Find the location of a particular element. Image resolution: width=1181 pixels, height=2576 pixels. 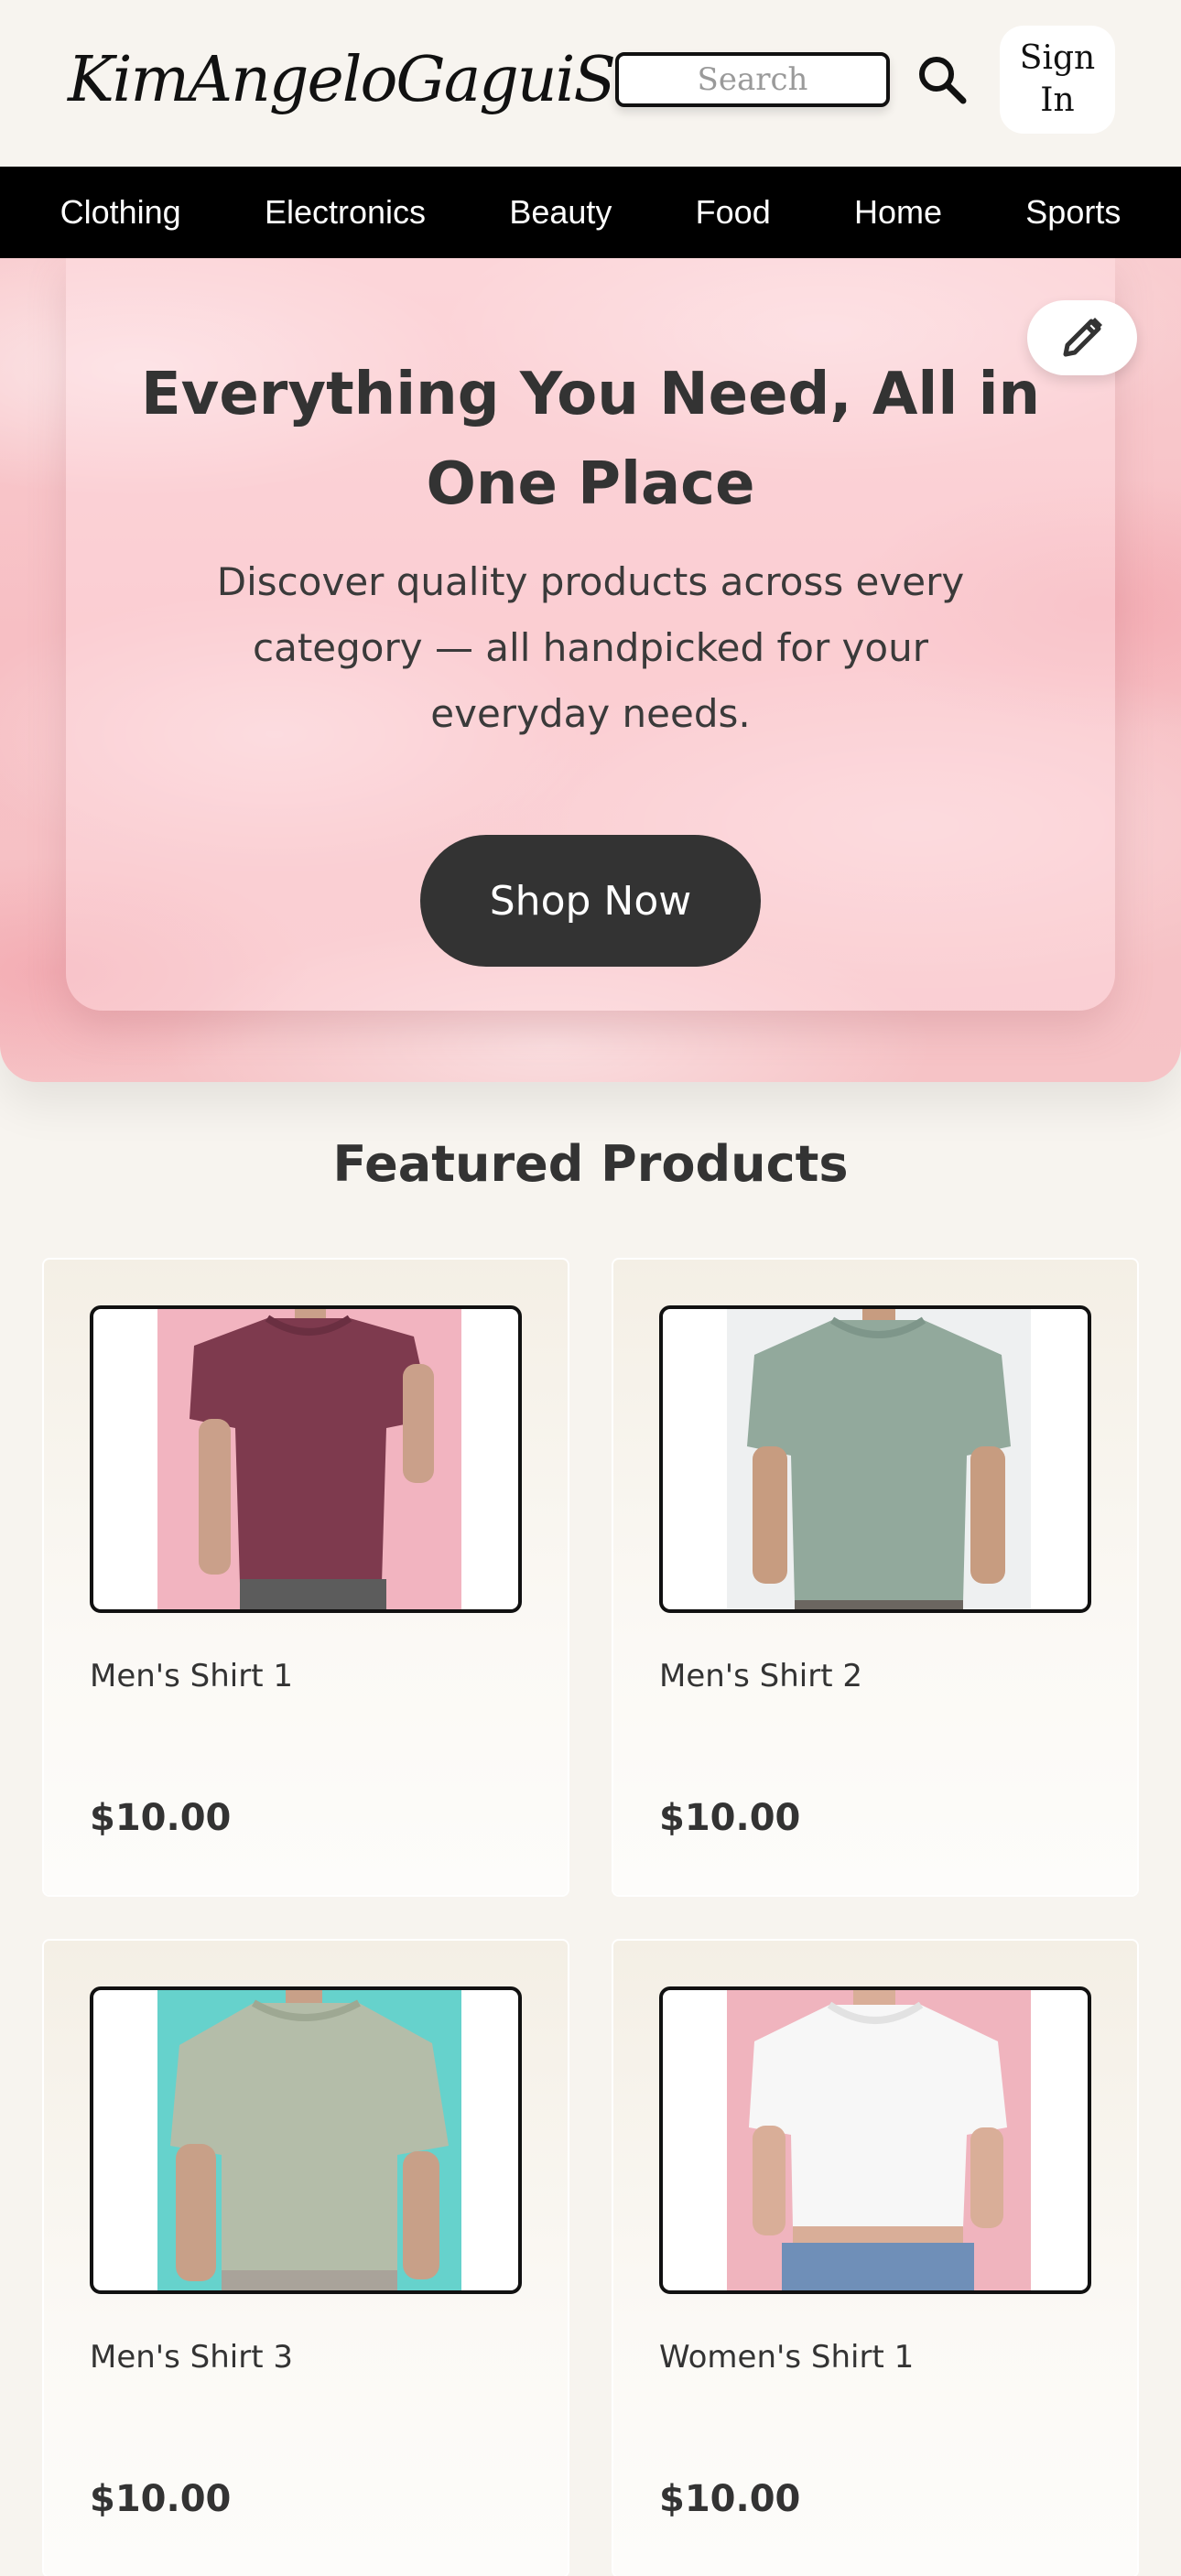

product-name: Men's Shirt 2 is located at coordinates (760, 1676).